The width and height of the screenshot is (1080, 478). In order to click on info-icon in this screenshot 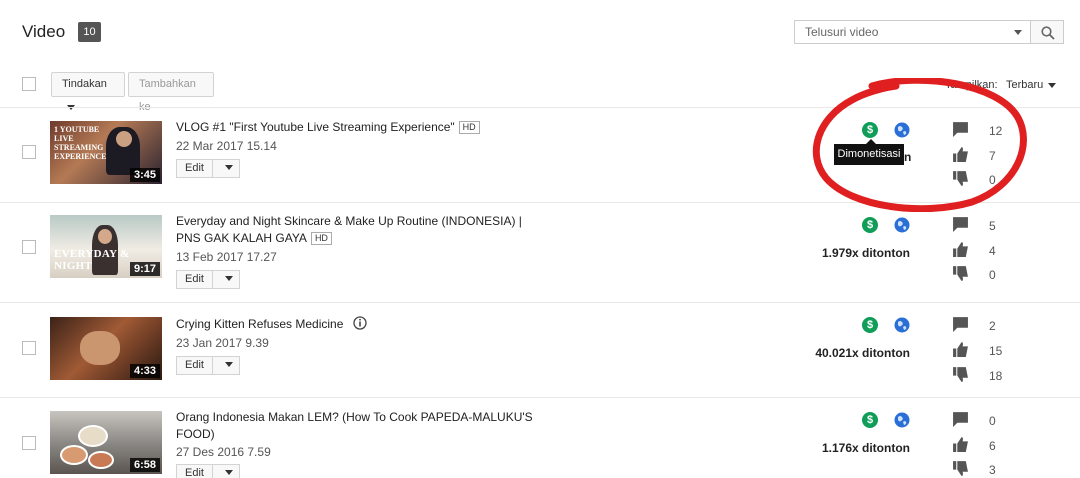, I will do `click(360, 323)`.